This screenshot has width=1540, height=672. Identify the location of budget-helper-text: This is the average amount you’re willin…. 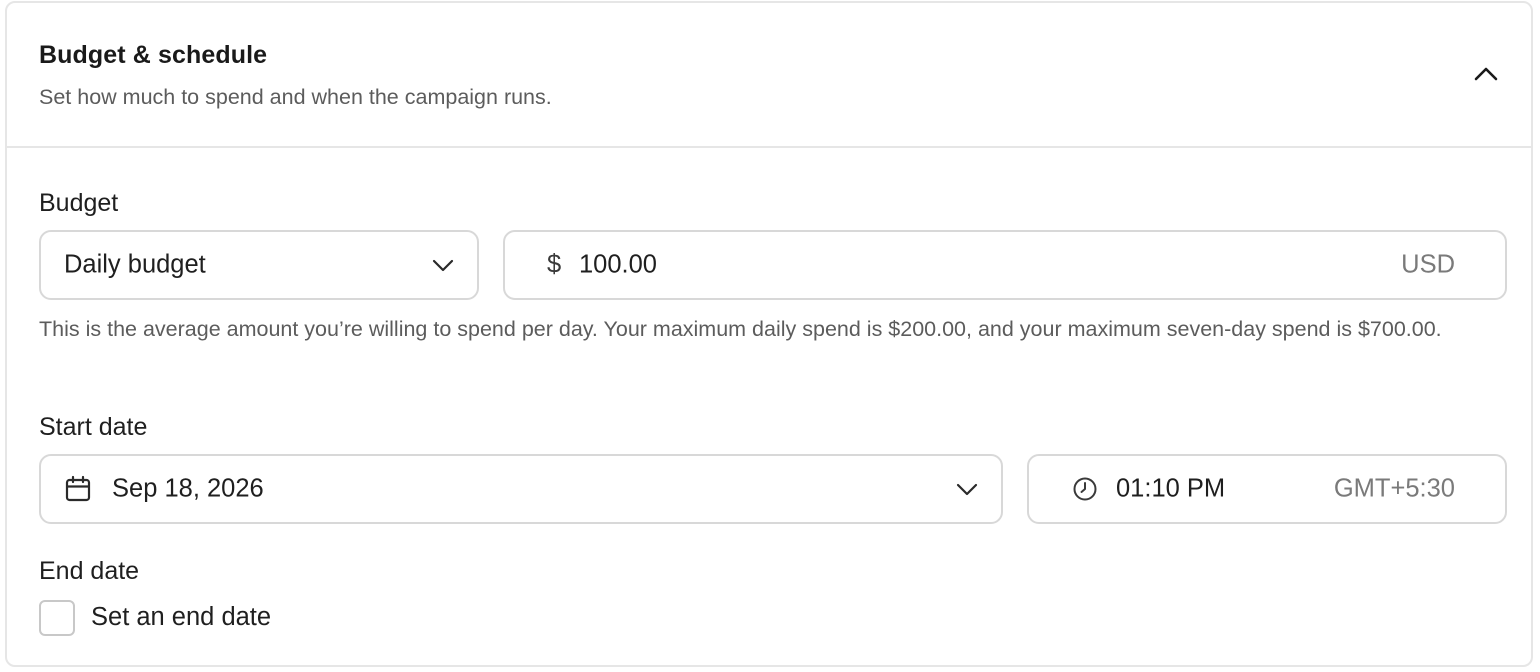
(740, 329).